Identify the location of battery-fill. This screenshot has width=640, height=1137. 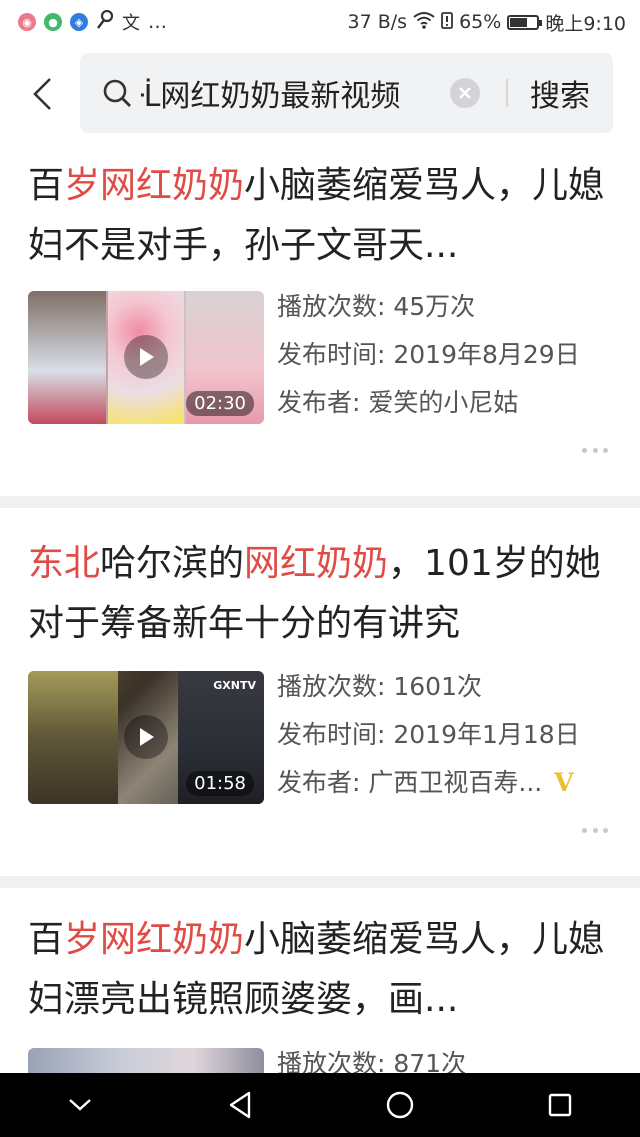
(519, 22).